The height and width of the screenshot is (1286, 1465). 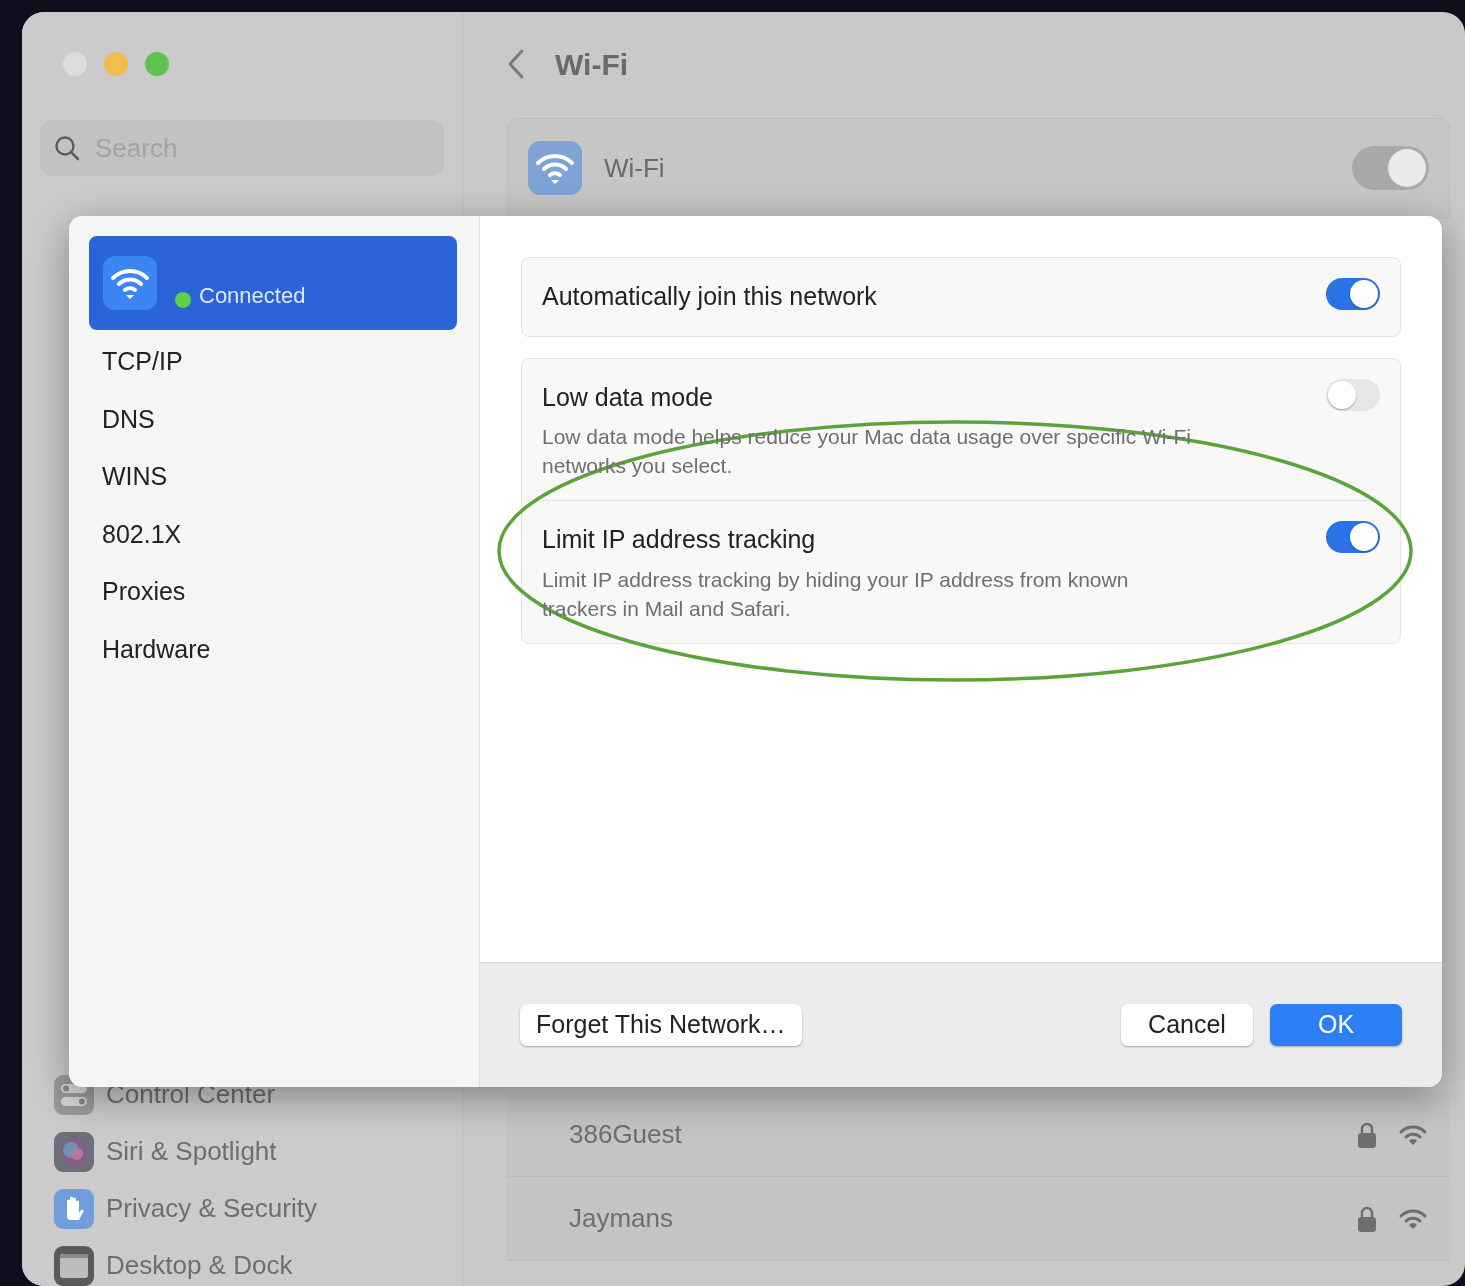 What do you see at coordinates (273, 592) in the screenshot?
I see `settings-tab: Proxies` at bounding box center [273, 592].